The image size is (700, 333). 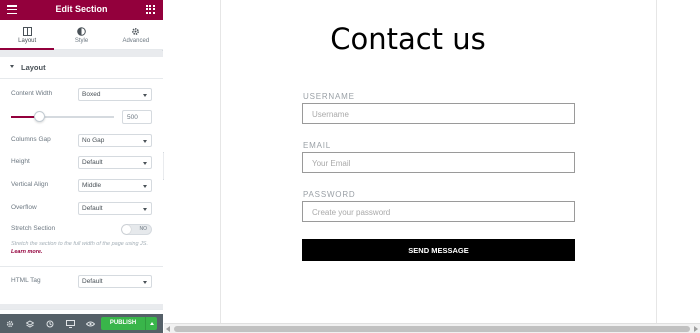 I want to click on history-icon, so click(x=50, y=323).